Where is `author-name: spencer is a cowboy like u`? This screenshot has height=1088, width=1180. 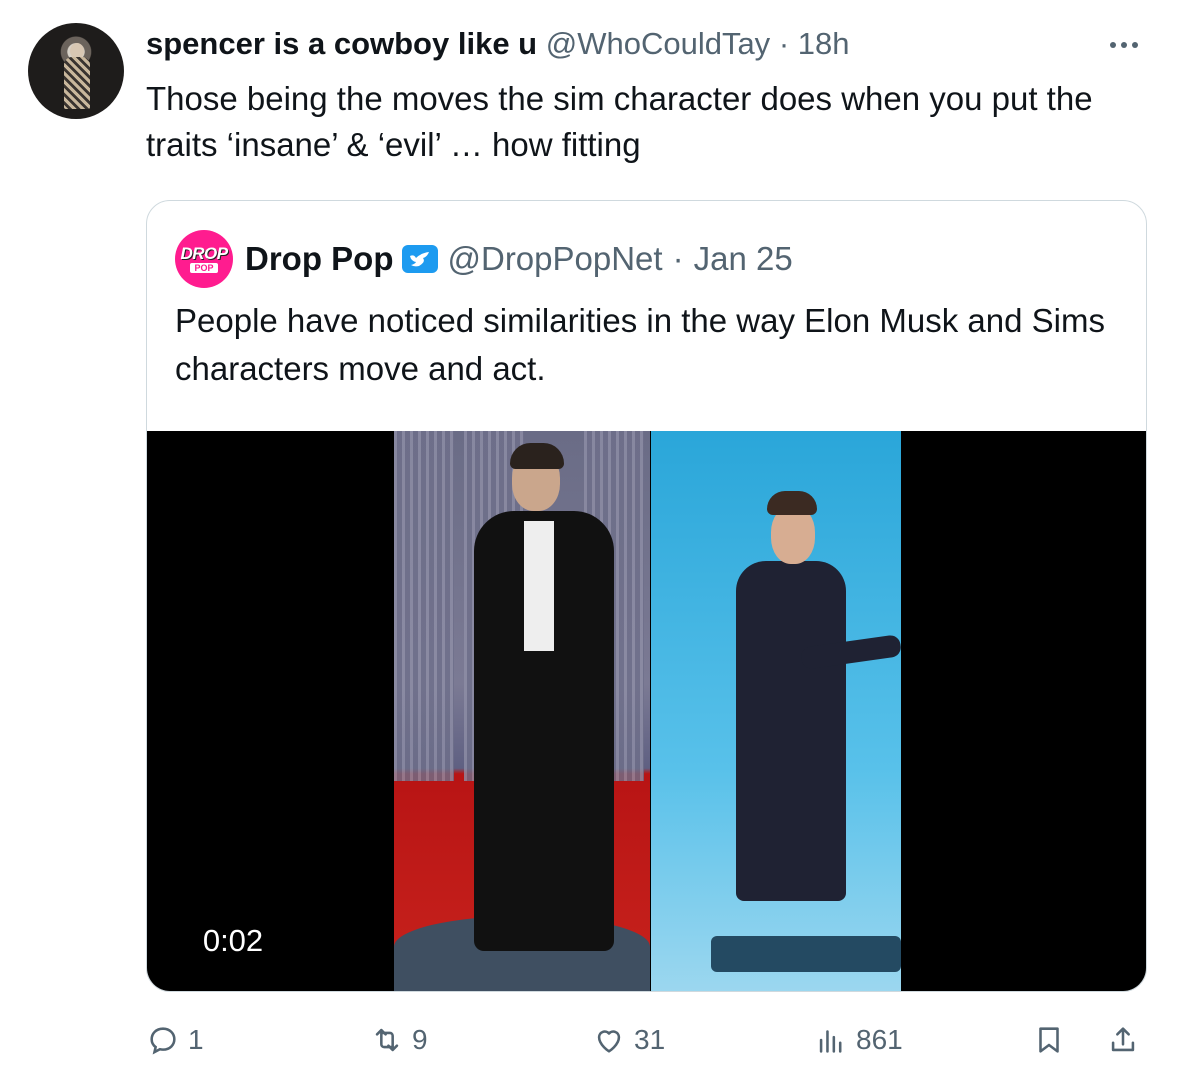
author-name: spencer is a cowboy like u is located at coordinates (341, 43).